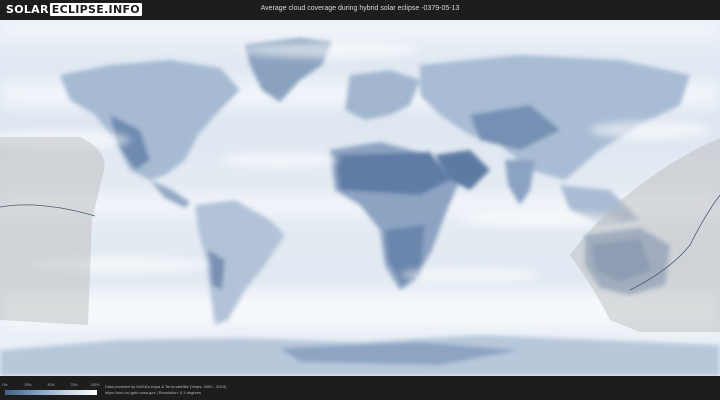 The image size is (720, 400). What do you see at coordinates (5, 385) in the screenshot?
I see `legend-tick-0: 0%` at bounding box center [5, 385].